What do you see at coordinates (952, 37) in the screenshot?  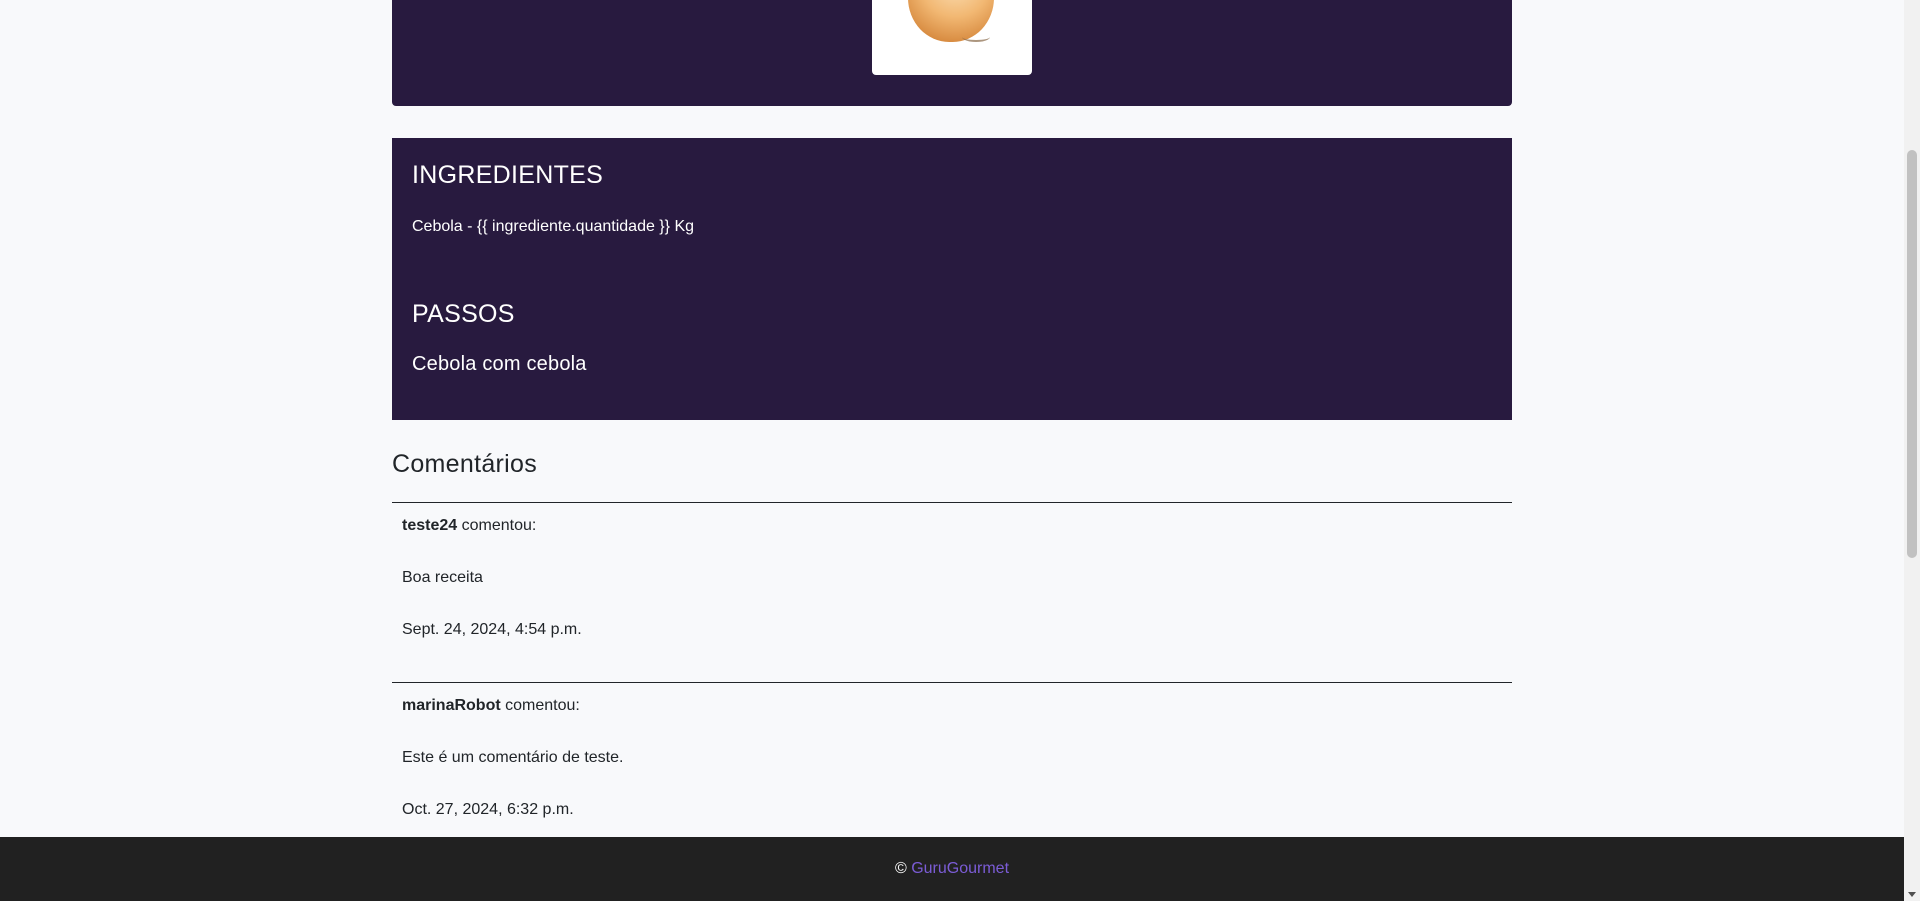 I see `recipe-image` at bounding box center [952, 37].